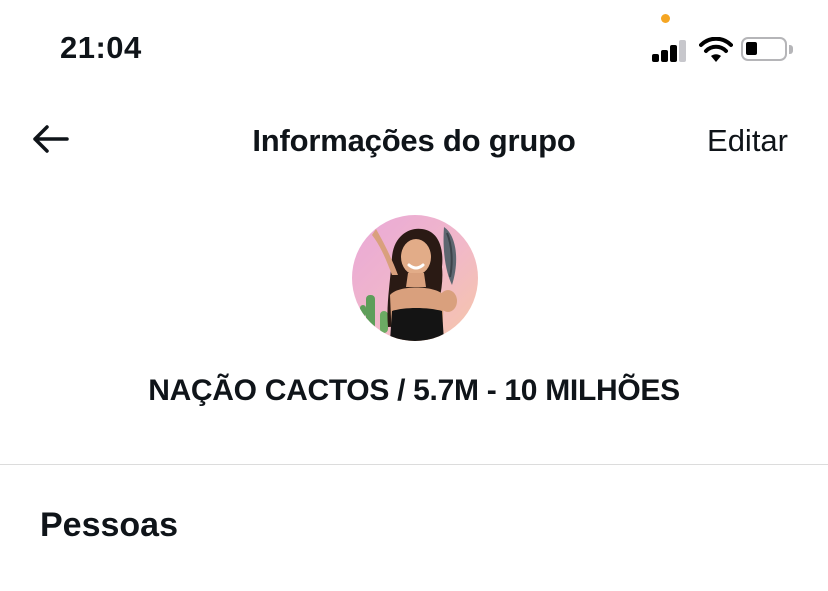  Describe the element at coordinates (665, 18) in the screenshot. I see `privacy-indicator-dot` at that location.